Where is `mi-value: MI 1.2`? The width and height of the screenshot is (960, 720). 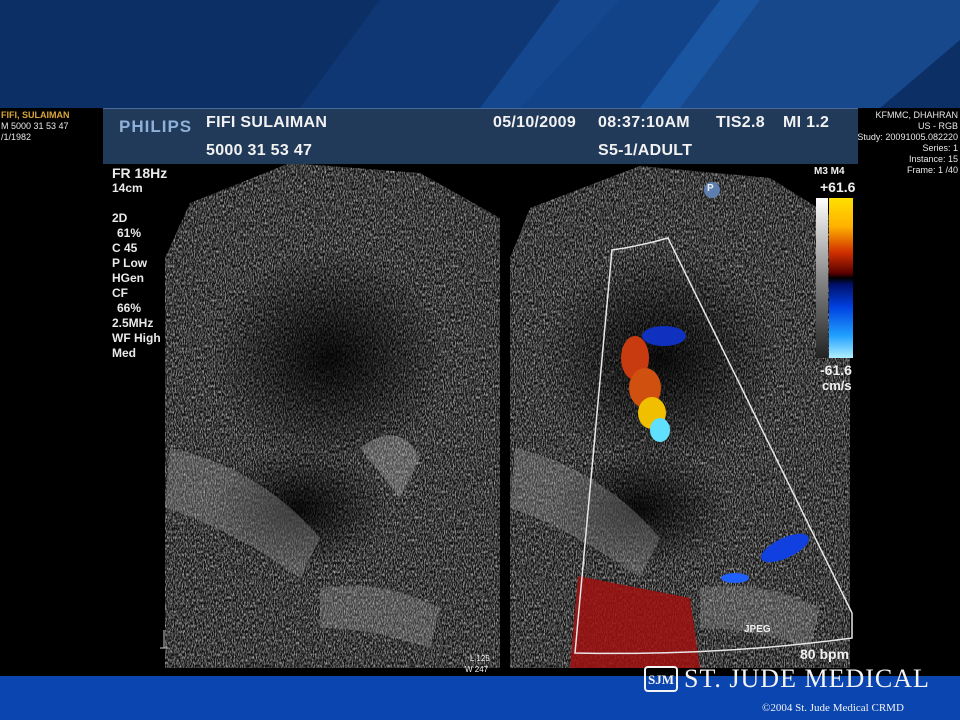 mi-value: MI 1.2 is located at coordinates (806, 122).